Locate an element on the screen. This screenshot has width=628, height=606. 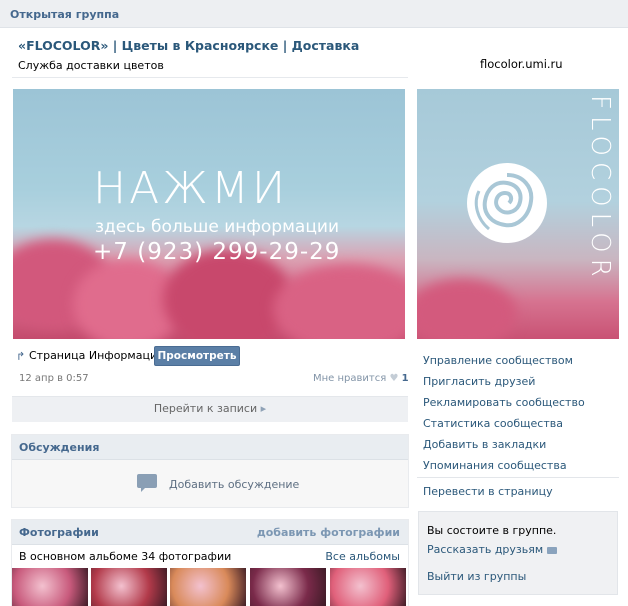
avatar-brand-text: FLOCOLOR is located at coordinates (600, 189).